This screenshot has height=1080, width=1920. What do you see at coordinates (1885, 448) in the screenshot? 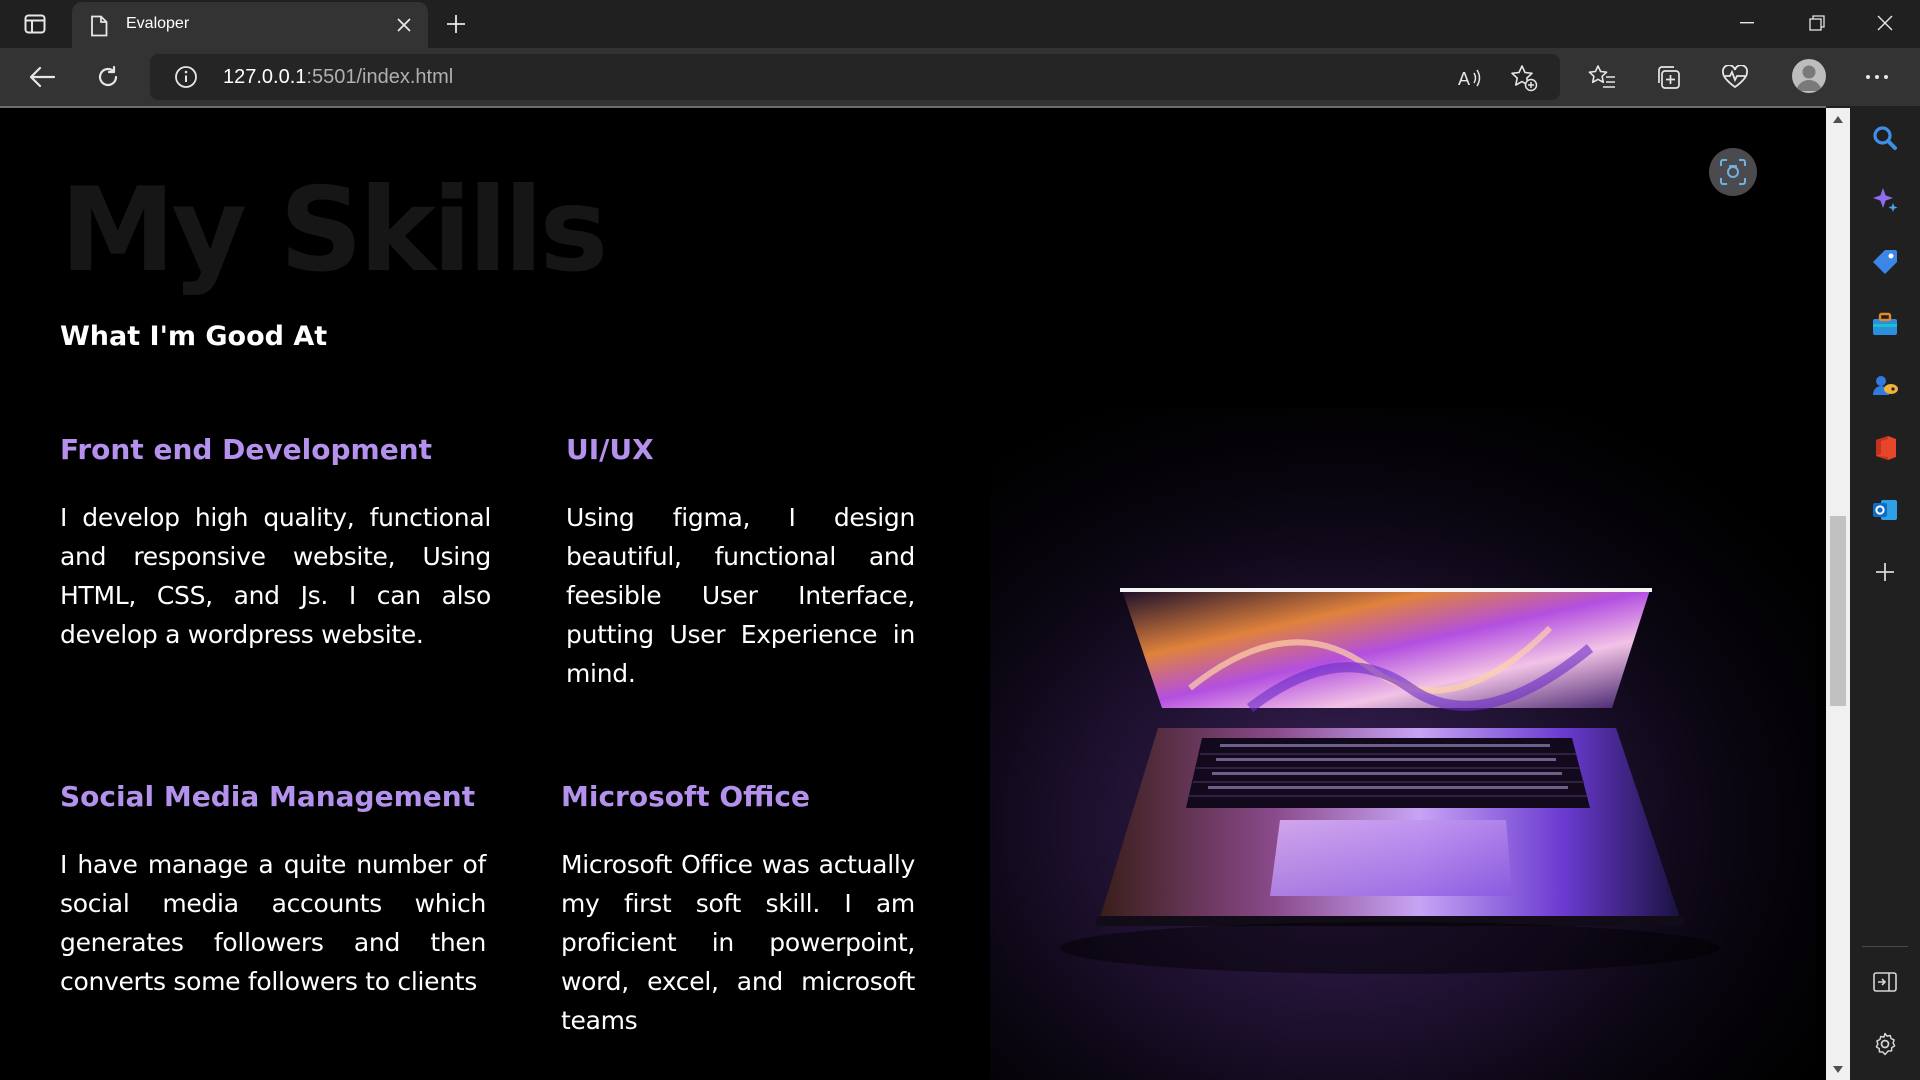
I see `office-icon` at bounding box center [1885, 448].